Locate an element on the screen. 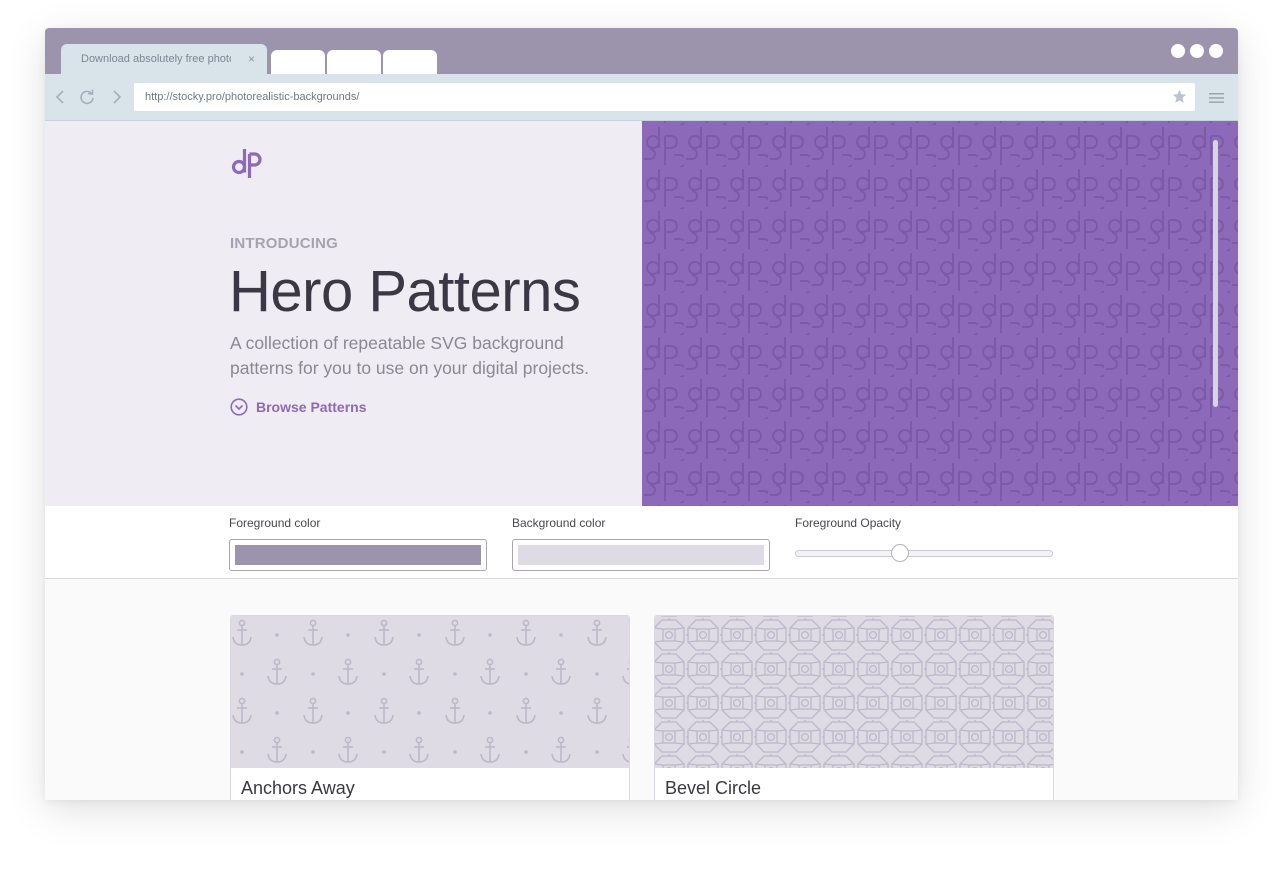 This screenshot has height=873, width=1280. pattern-card: Anchors Away is located at coordinates (430, 707).